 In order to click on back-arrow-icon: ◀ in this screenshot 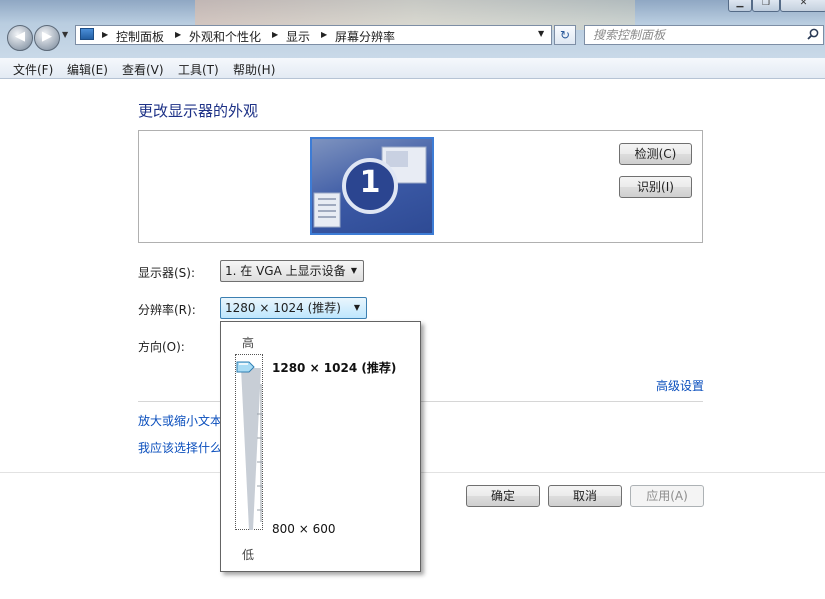, I will do `click(20, 38)`.